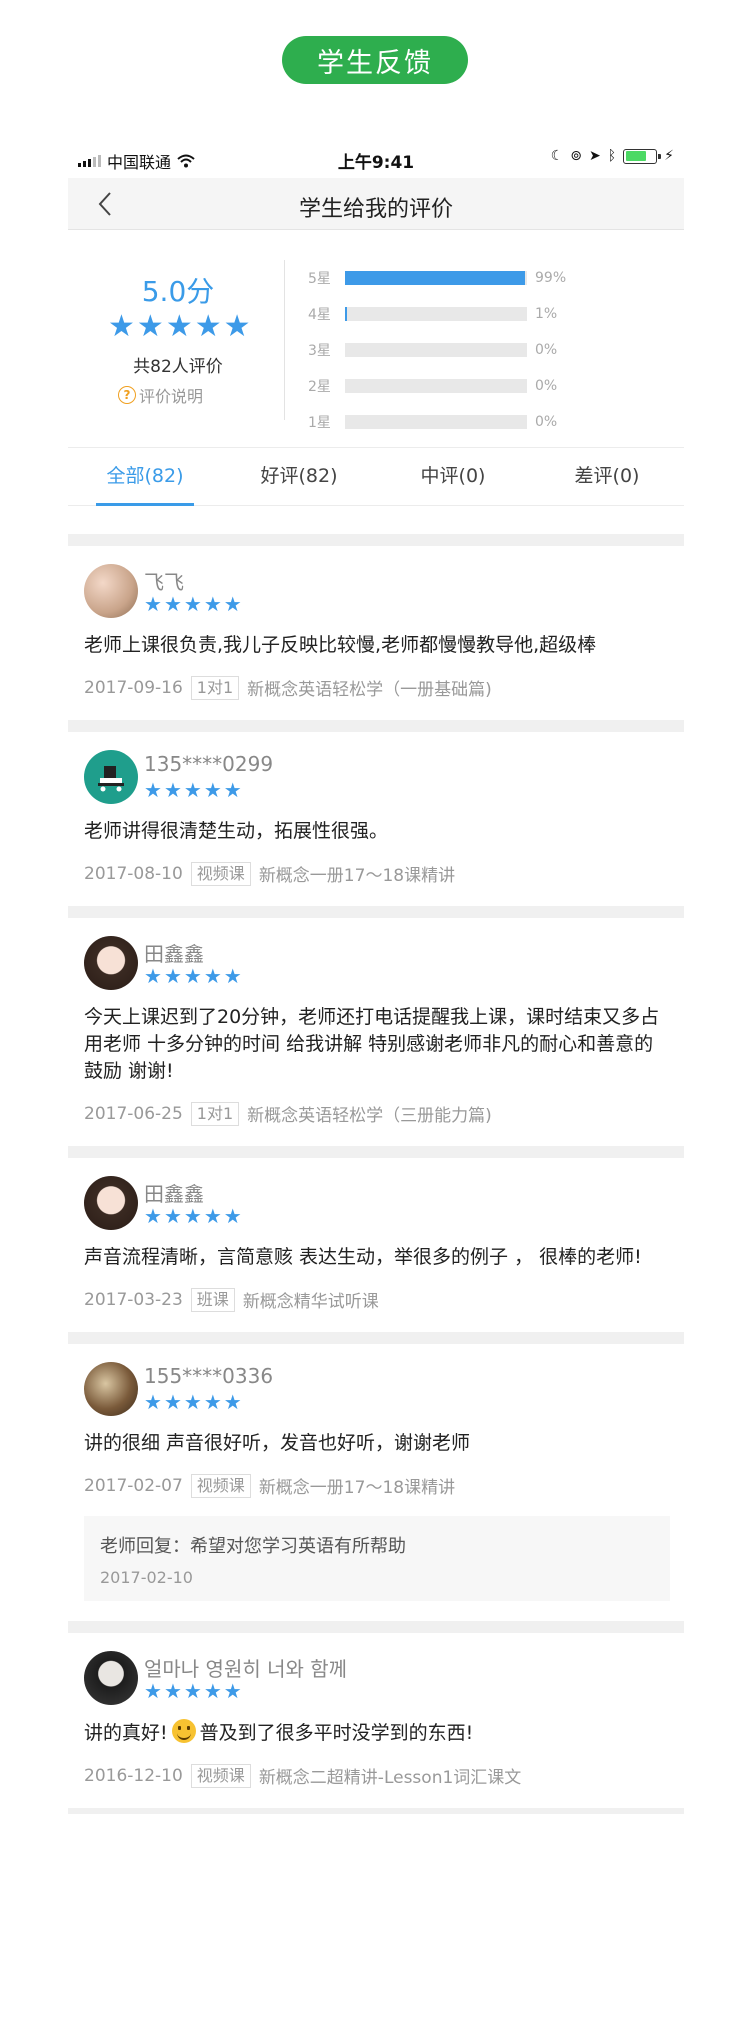  What do you see at coordinates (336, 1733) in the screenshot?
I see `review-text-end: 普及到了很多平时没学到的东西!` at bounding box center [336, 1733].